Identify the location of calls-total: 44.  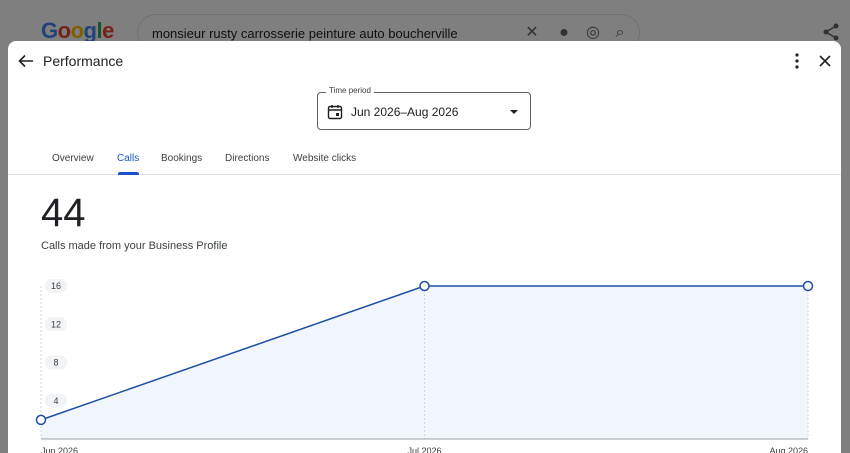
(63, 213).